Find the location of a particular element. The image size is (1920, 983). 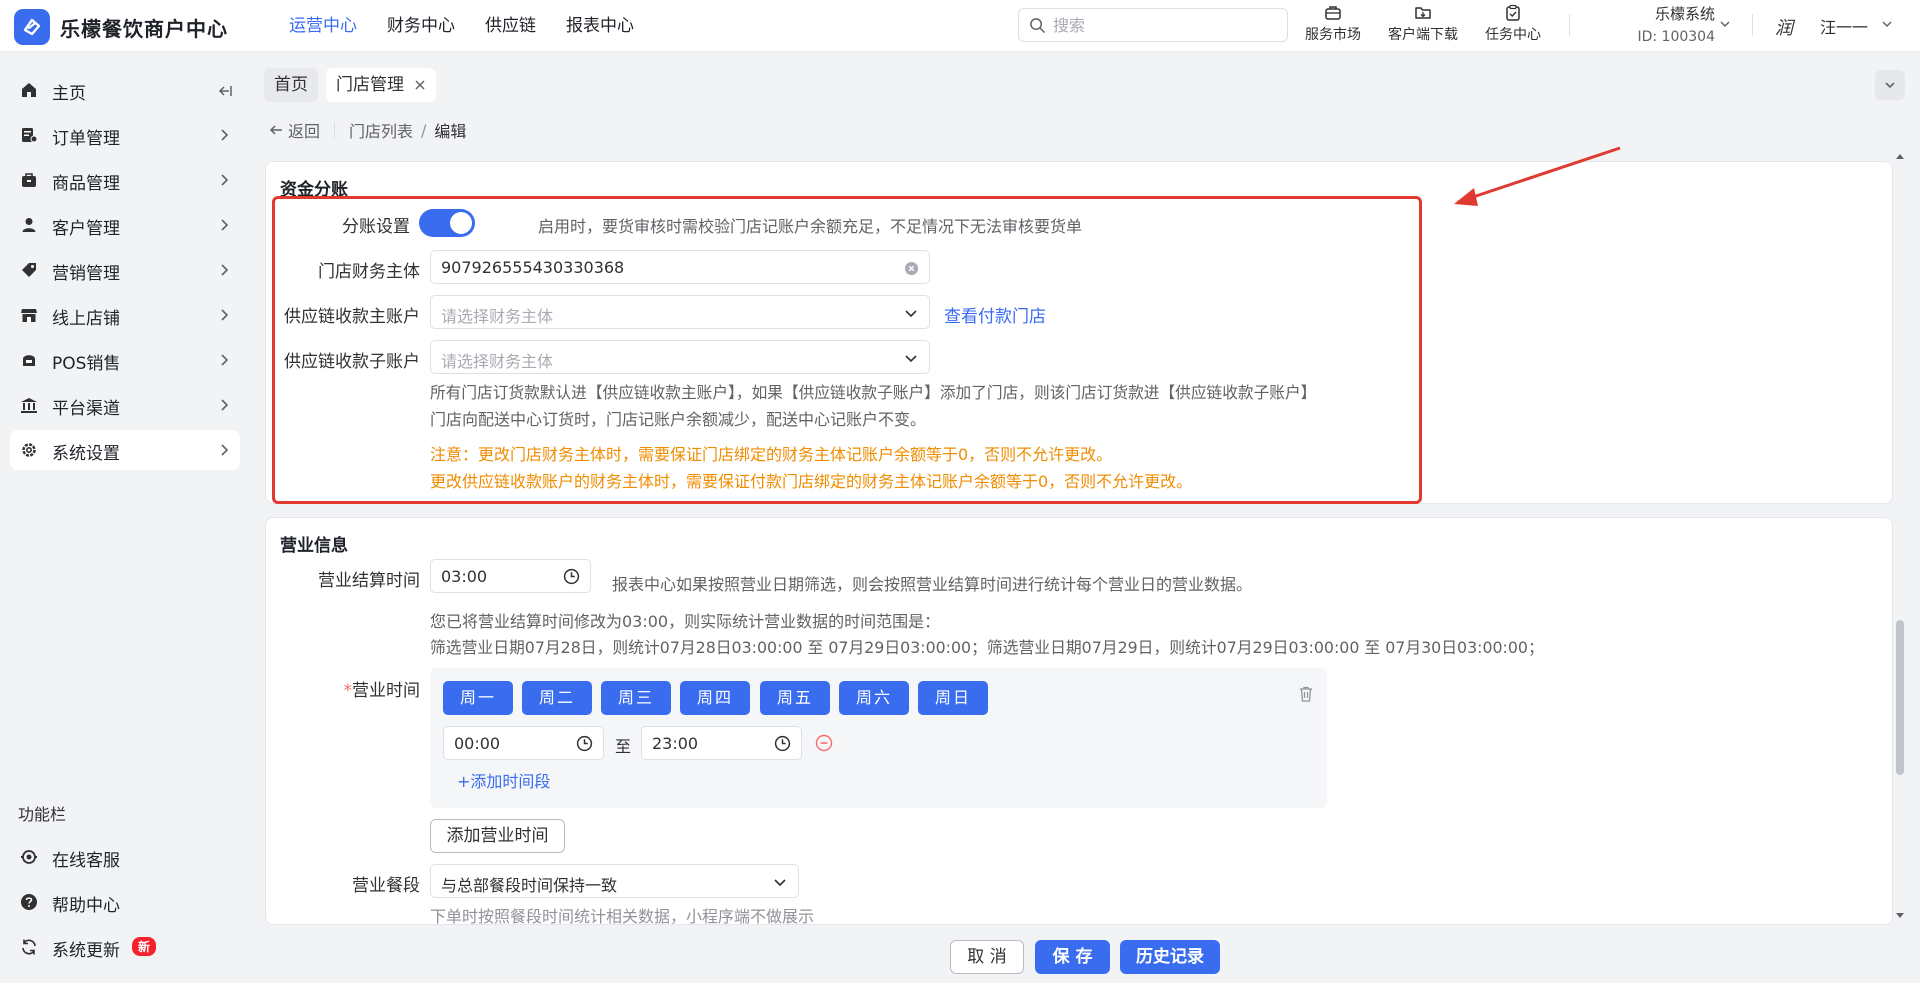

day-friday-button: 周五 is located at coordinates (795, 698).